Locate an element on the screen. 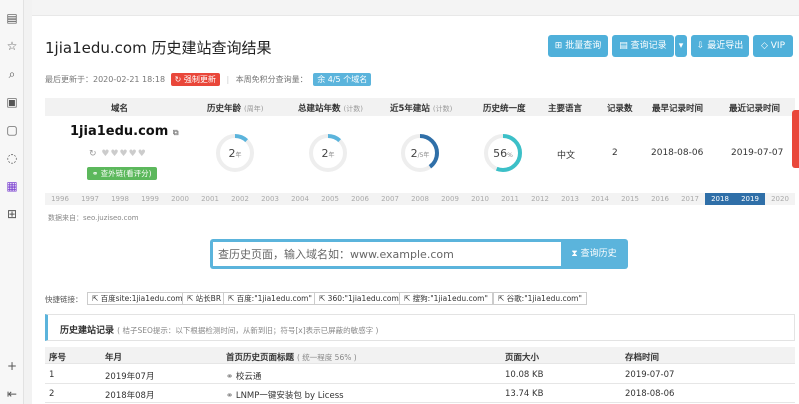 Image resolution: width=799 pixels, height=404 pixels. add-icon: + is located at coordinates (12, 366).